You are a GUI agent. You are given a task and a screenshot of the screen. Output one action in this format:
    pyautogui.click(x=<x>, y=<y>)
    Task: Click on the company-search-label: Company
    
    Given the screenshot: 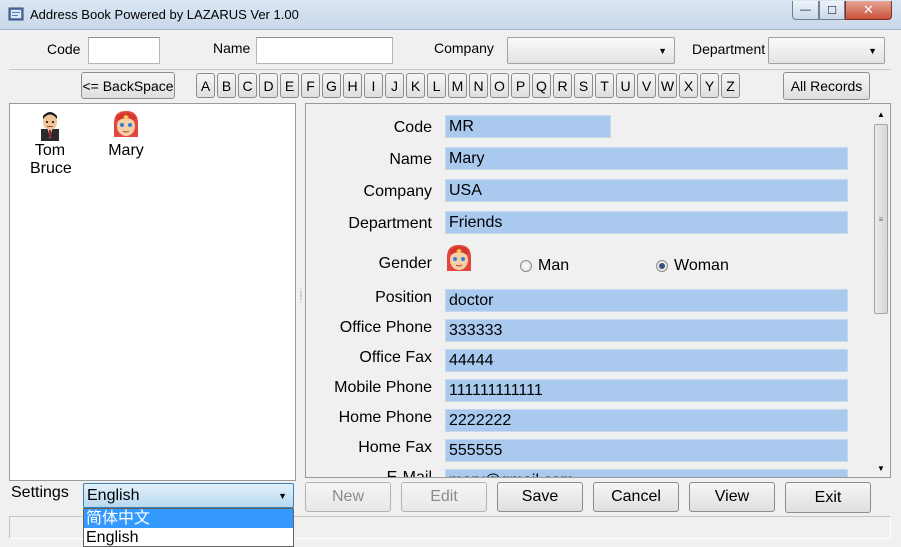 What is the action you would take?
    pyautogui.click(x=464, y=48)
    